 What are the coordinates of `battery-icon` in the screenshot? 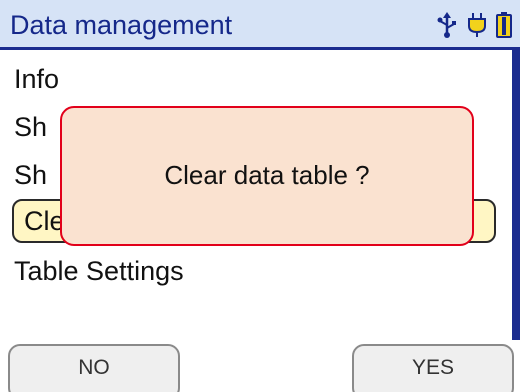 It's located at (504, 25).